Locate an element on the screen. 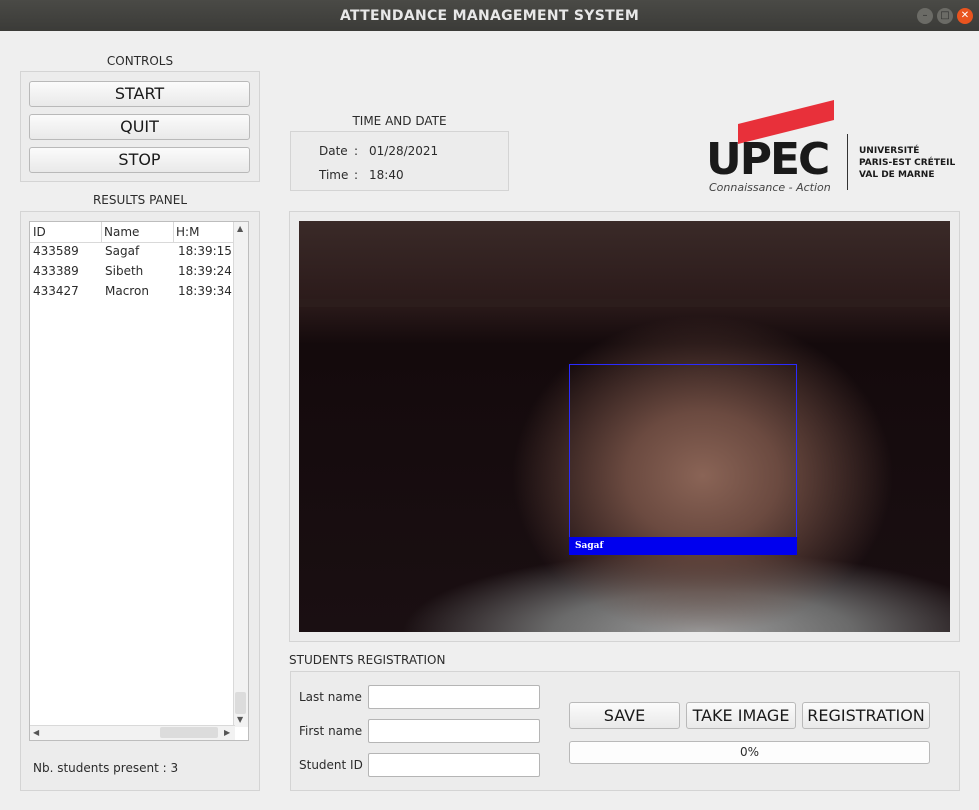 The width and height of the screenshot is (979, 810). date-label: Date is located at coordinates (333, 151).